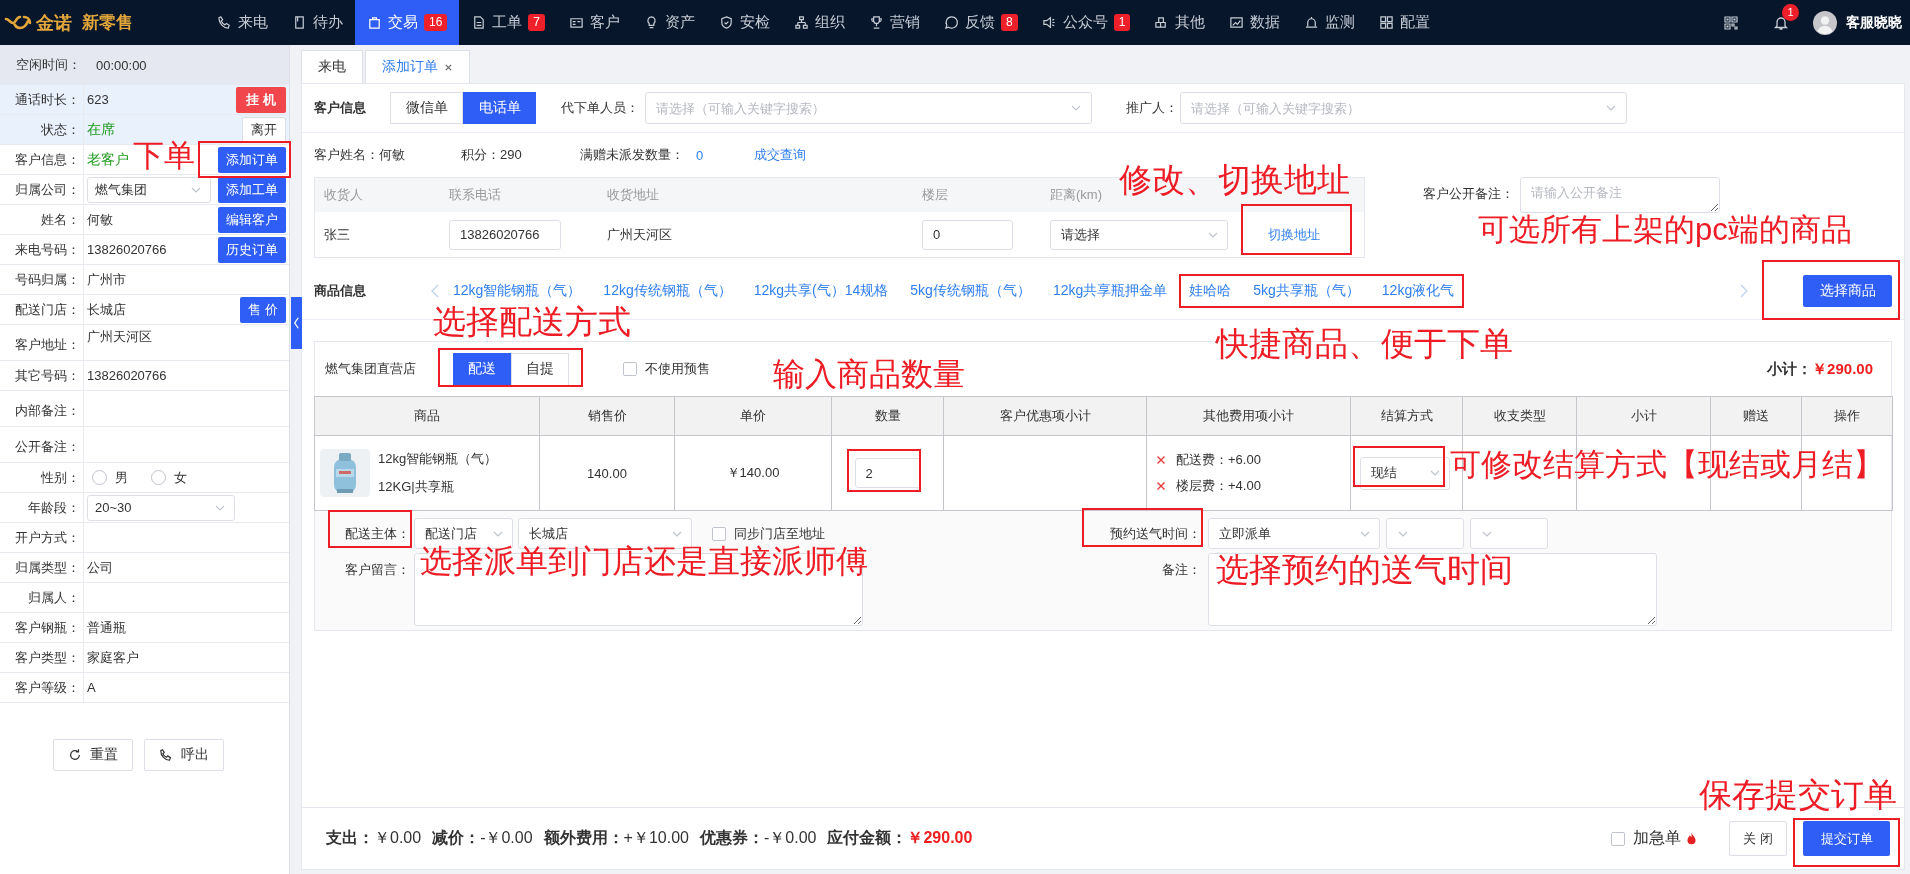  I want to click on action-button: 关 闭, so click(1758, 838).